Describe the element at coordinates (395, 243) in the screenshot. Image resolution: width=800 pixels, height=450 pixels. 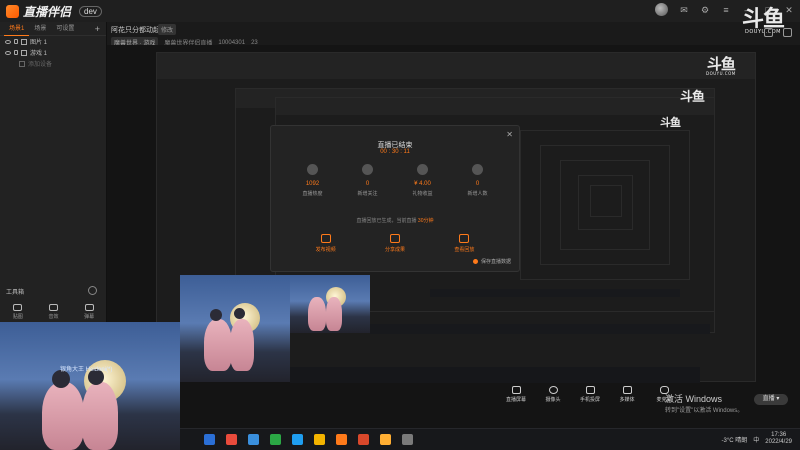
I see `share-results-button: 分享成果` at that location.